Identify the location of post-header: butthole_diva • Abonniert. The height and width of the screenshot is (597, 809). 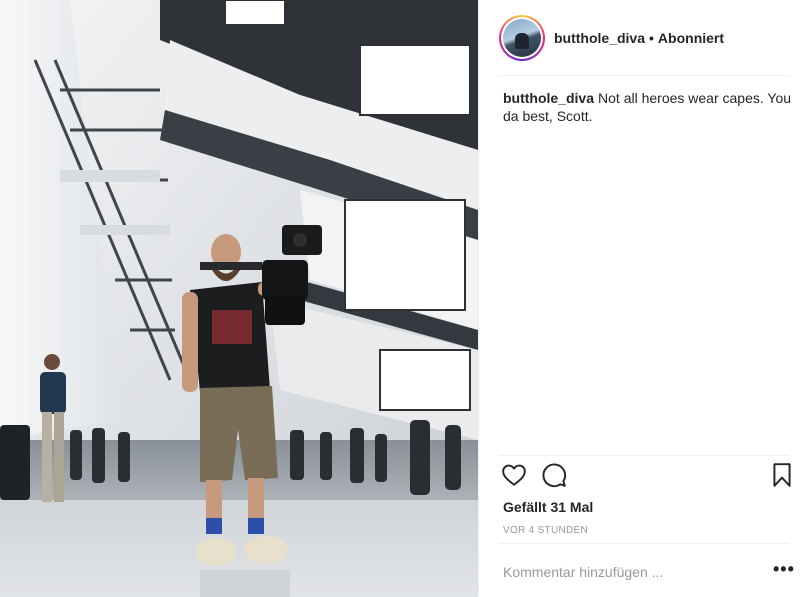
(644, 37).